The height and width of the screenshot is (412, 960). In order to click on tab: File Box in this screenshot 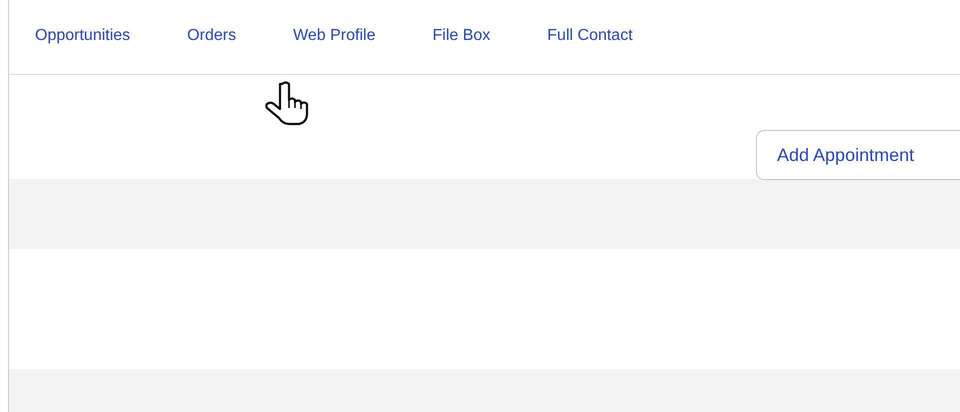, I will do `click(461, 37)`.